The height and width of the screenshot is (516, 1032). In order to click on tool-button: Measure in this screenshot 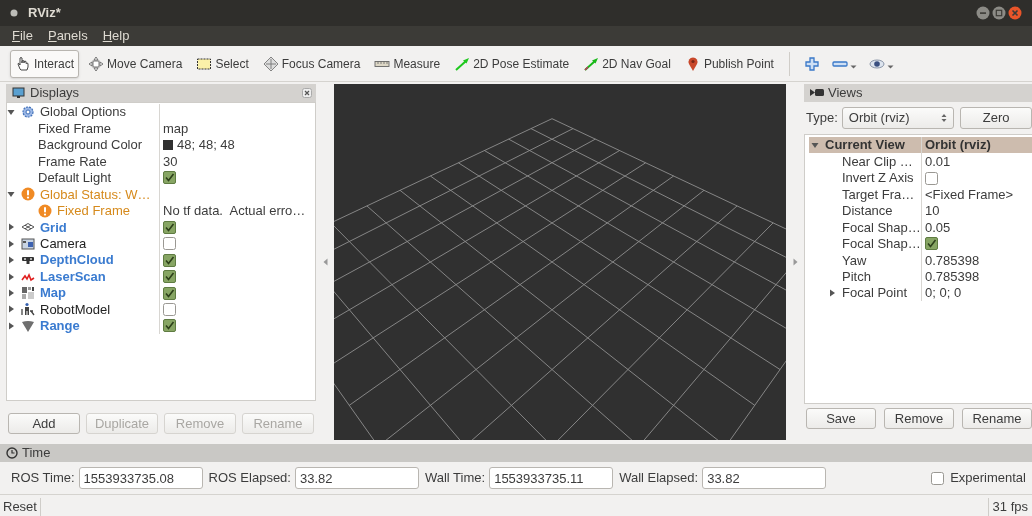, I will do `click(407, 63)`.